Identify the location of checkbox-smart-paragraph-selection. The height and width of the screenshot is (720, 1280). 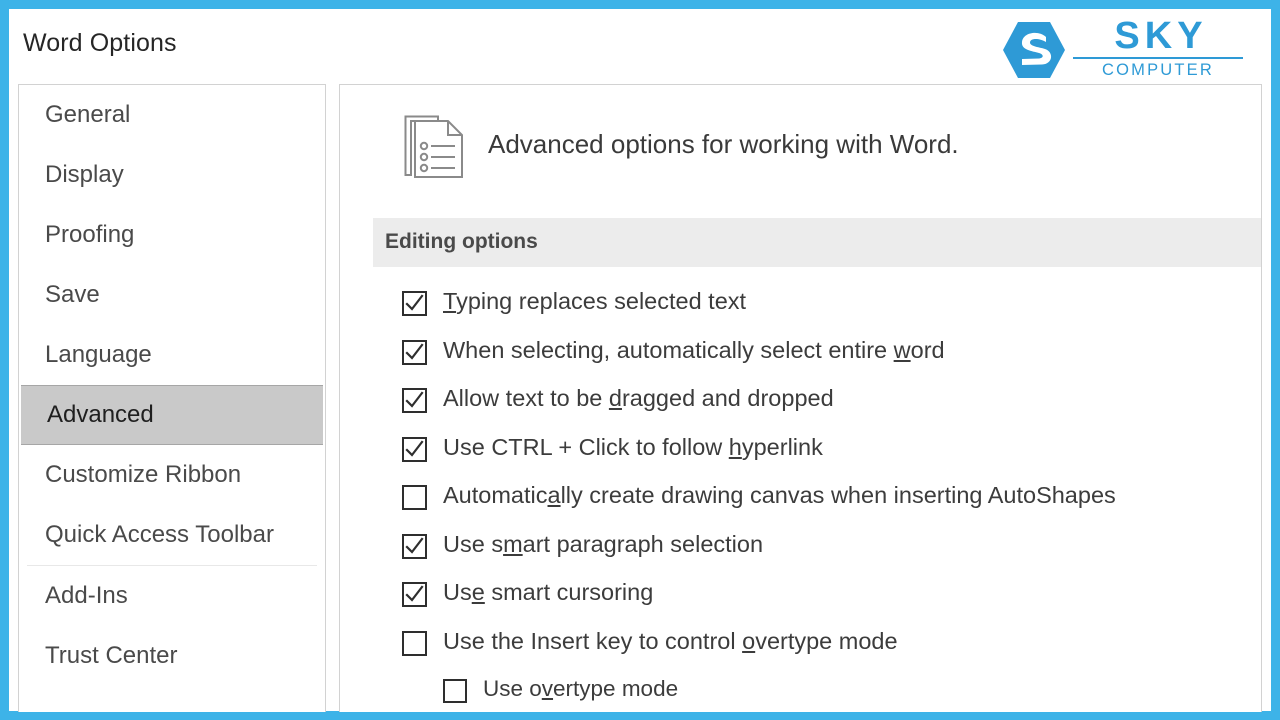
(414, 546).